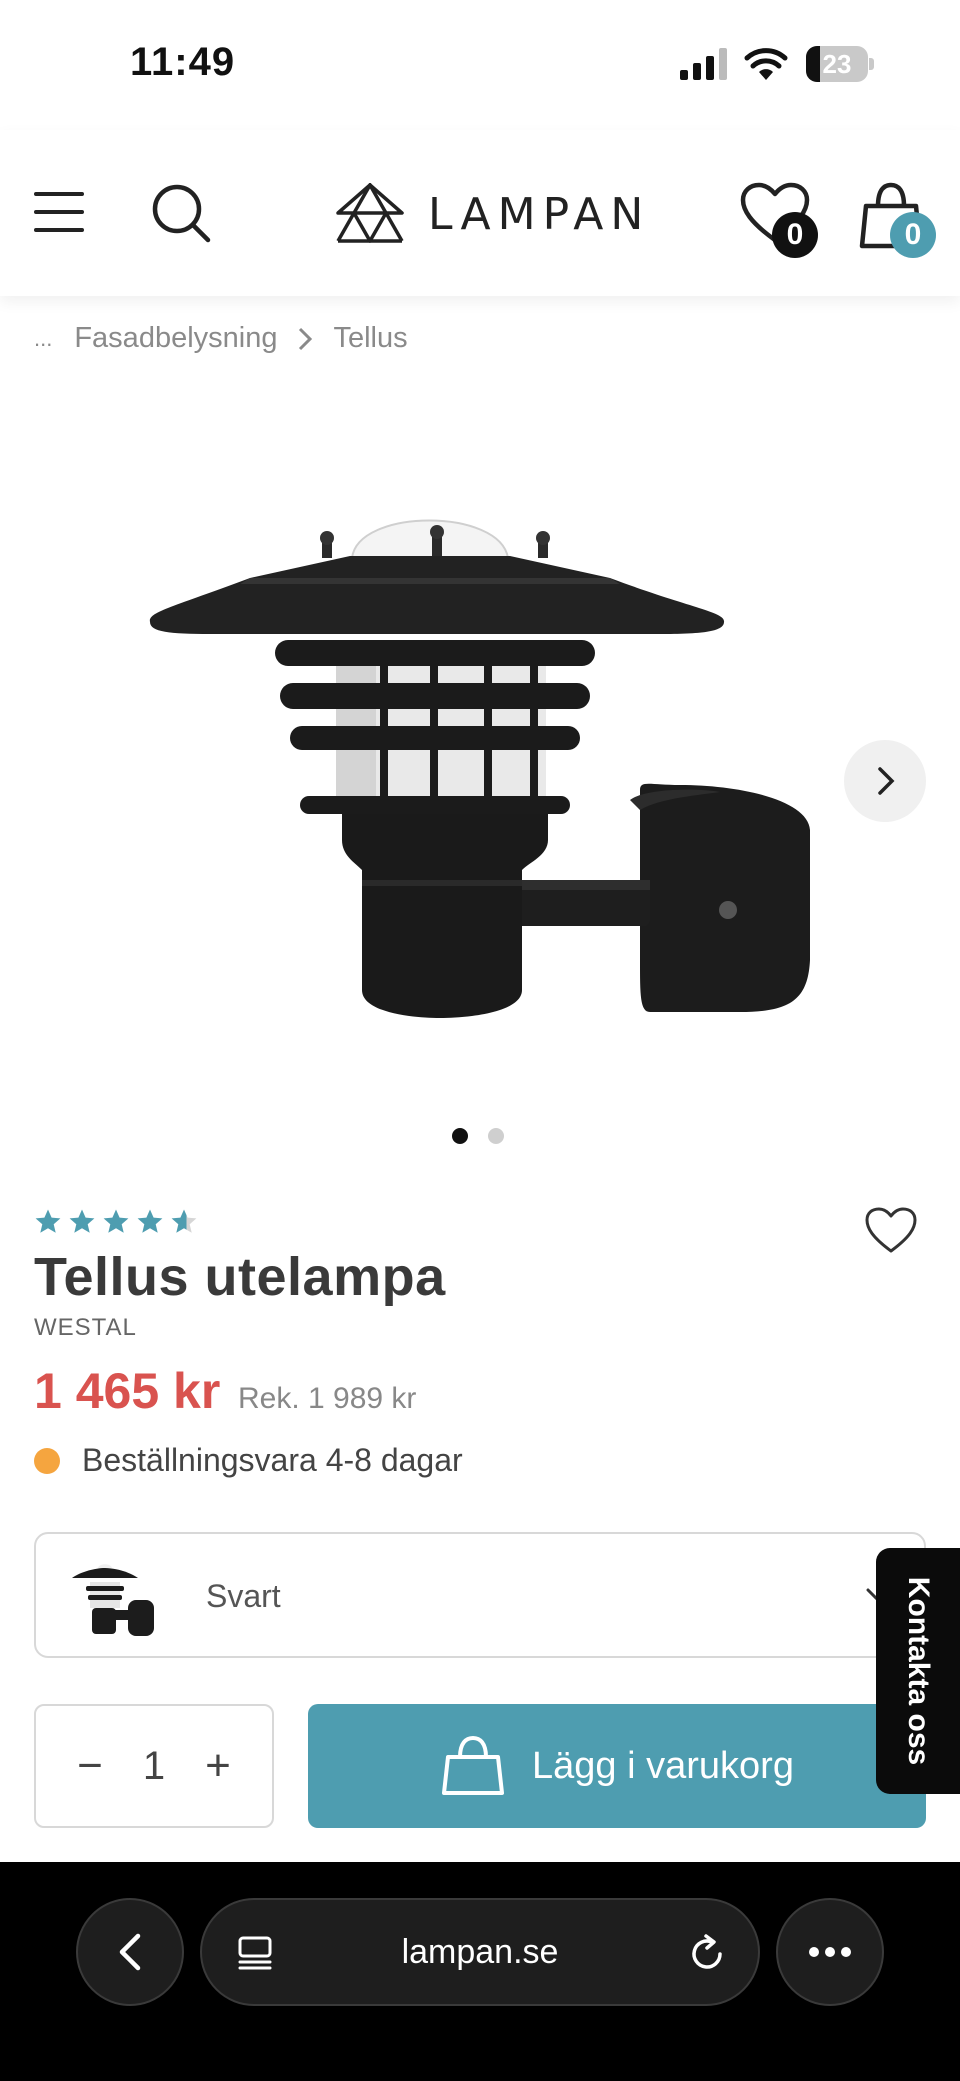 The width and height of the screenshot is (960, 2081). Describe the element at coordinates (766, 64) in the screenshot. I see `wifi-icon` at that location.